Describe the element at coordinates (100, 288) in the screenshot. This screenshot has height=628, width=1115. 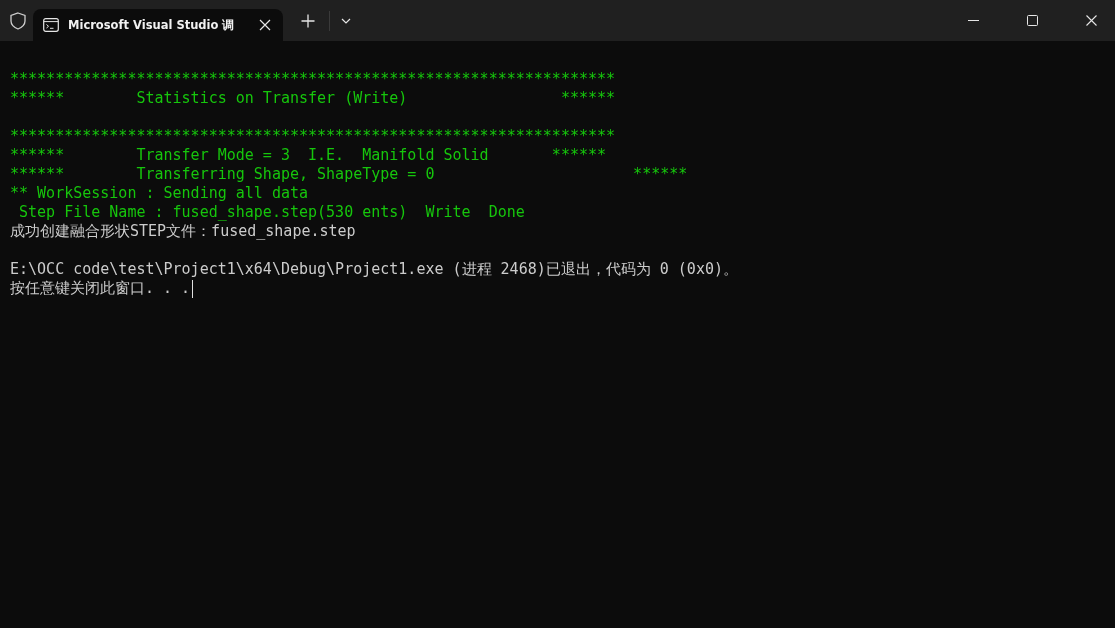
I see `console-line: 按任意键关闭此窗口. . .` at that location.